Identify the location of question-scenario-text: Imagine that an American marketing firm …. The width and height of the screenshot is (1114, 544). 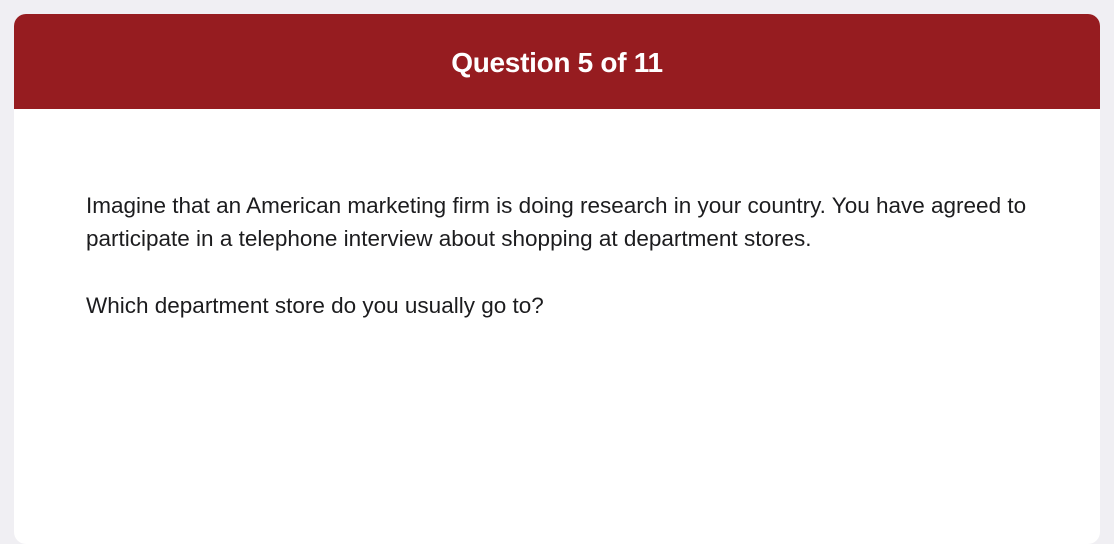
(556, 222).